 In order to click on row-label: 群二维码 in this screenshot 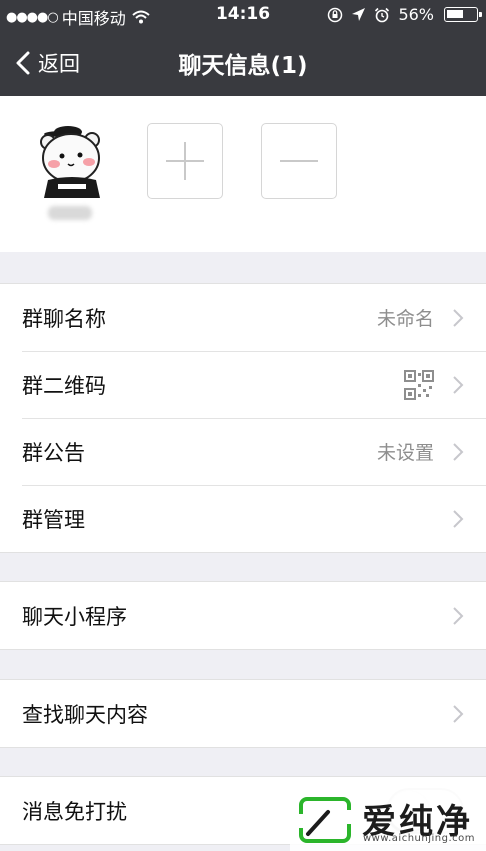, I will do `click(64, 385)`.